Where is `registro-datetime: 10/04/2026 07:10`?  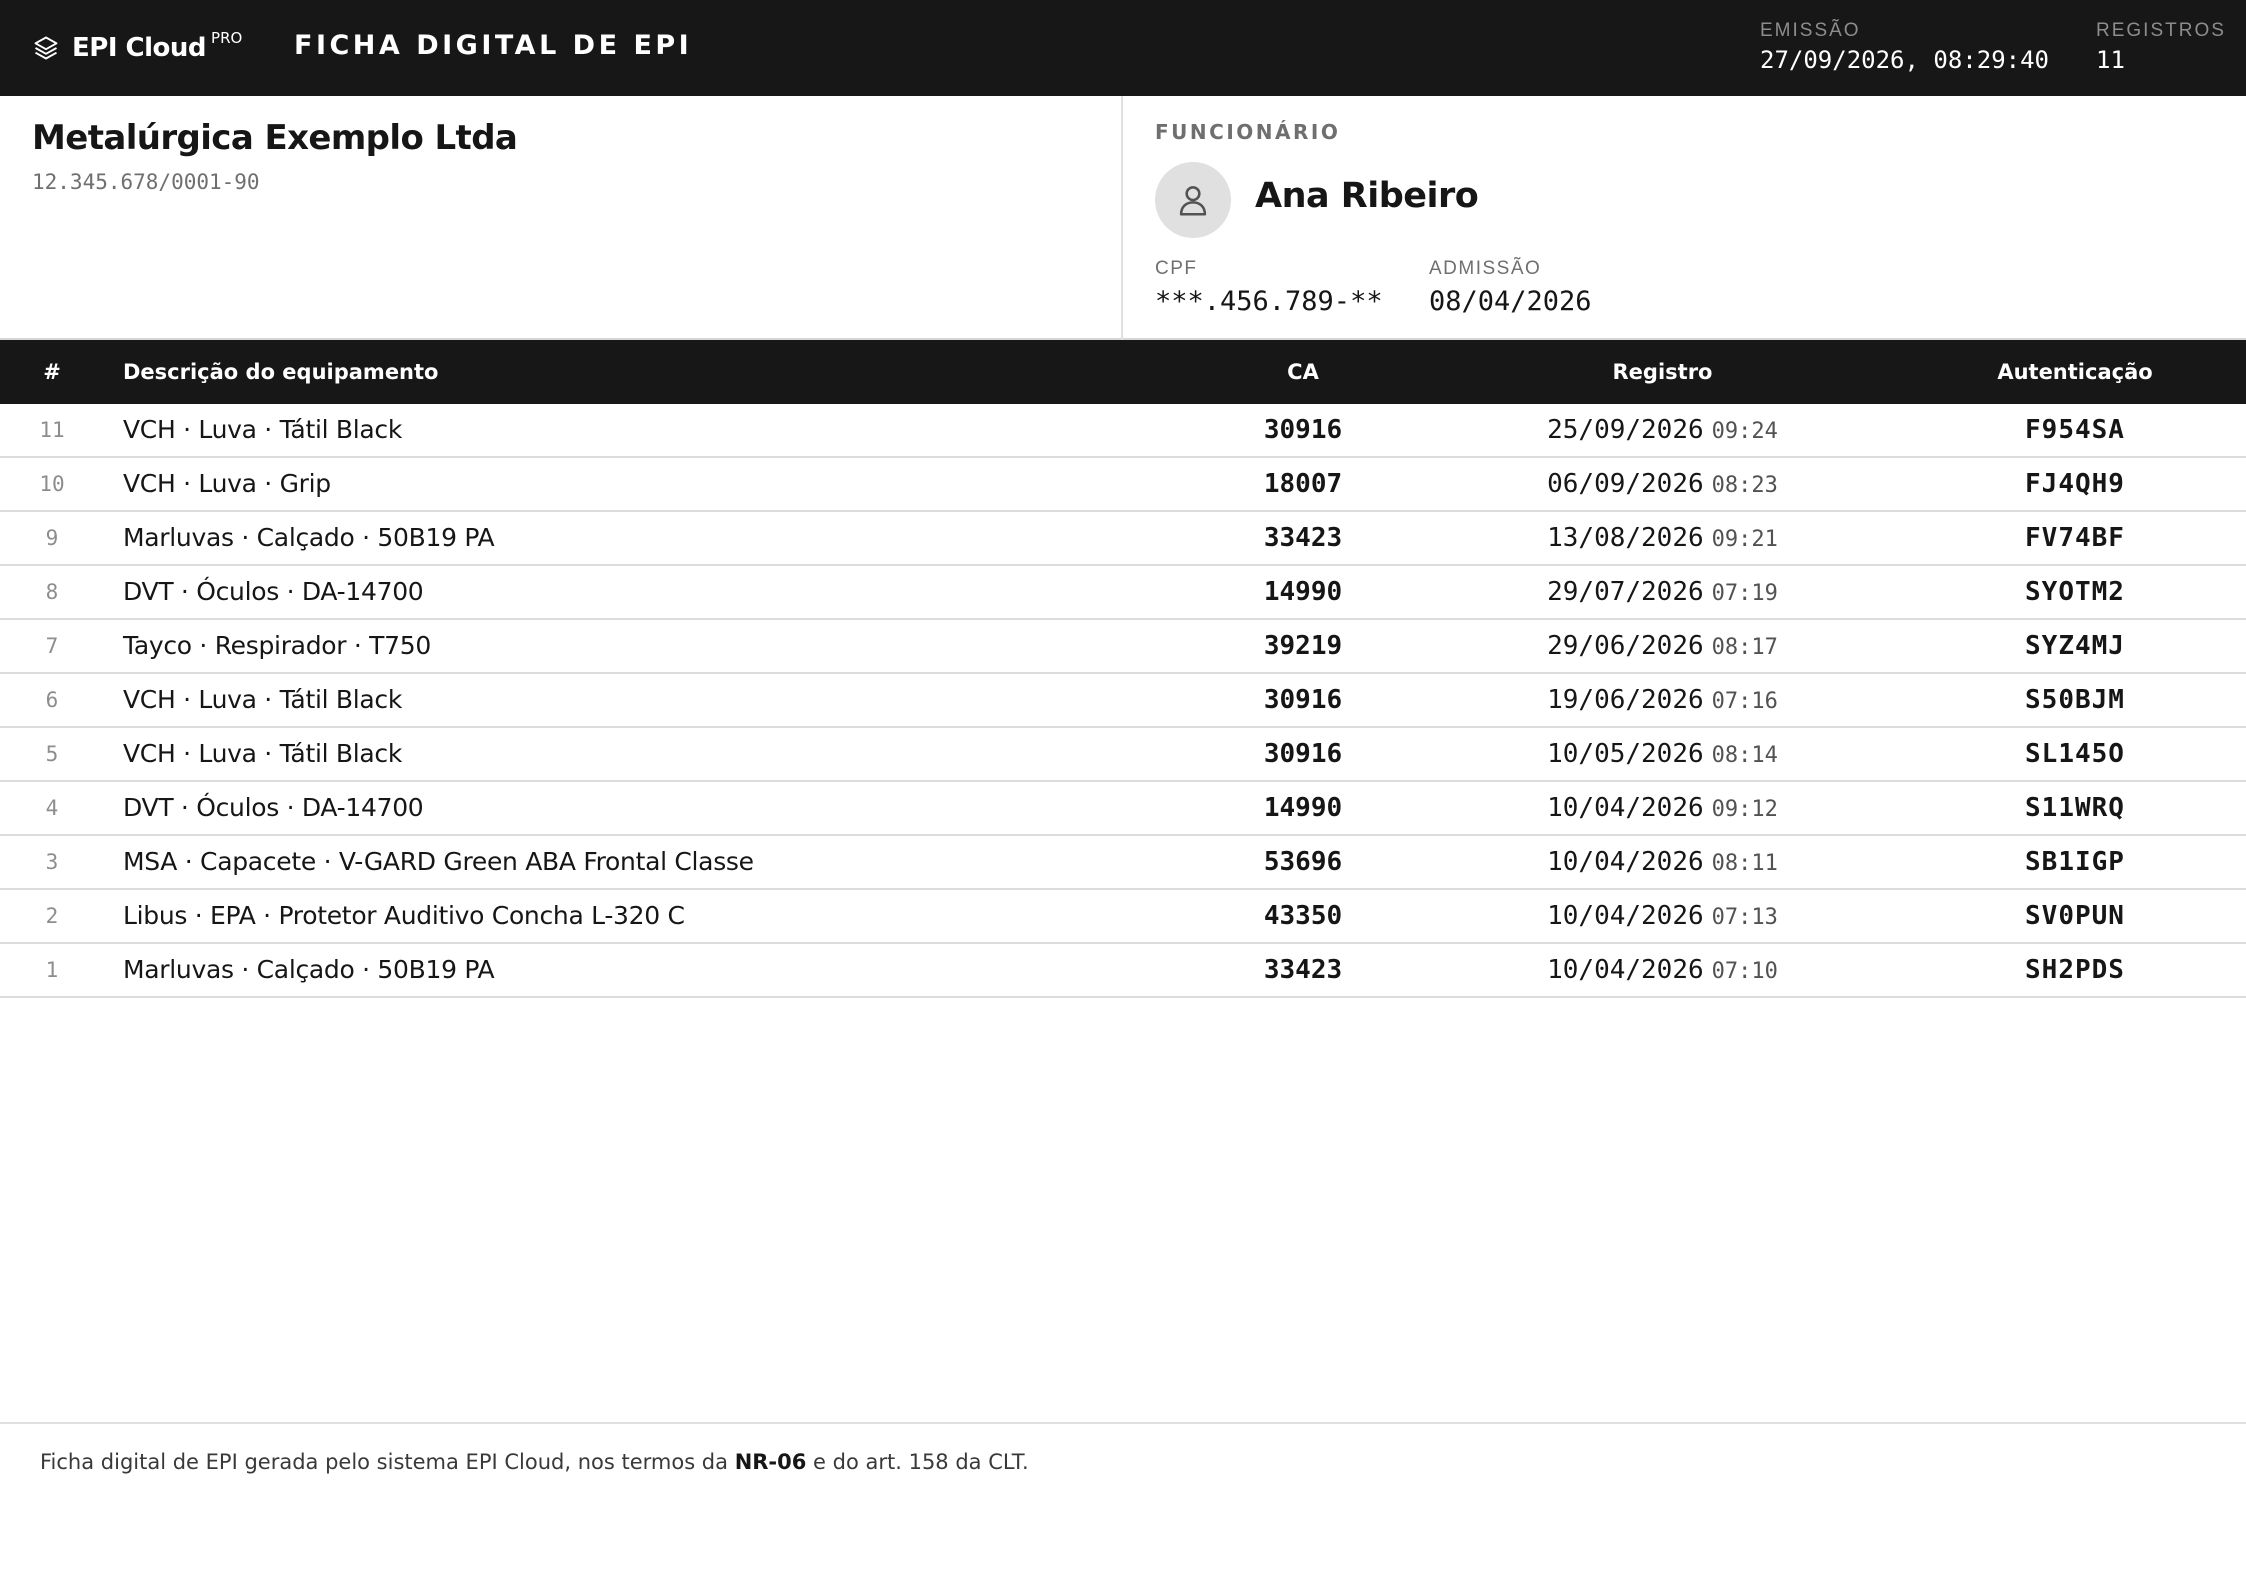 registro-datetime: 10/04/2026 07:10 is located at coordinates (1662, 970).